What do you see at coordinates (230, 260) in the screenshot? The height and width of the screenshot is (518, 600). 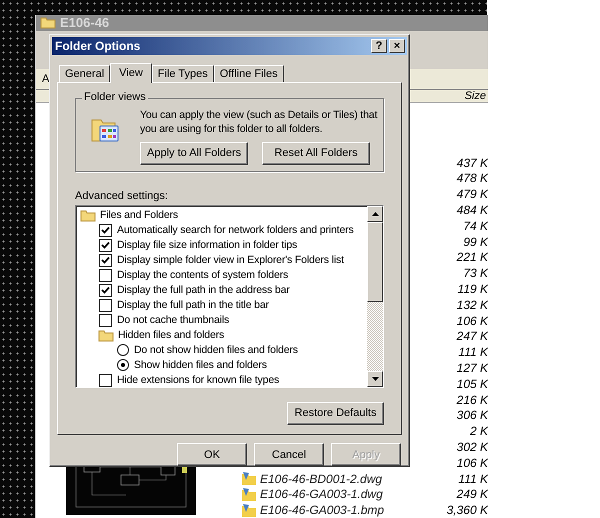 I see `setting-label: Display simple folder view in Explorer's Folders list` at bounding box center [230, 260].